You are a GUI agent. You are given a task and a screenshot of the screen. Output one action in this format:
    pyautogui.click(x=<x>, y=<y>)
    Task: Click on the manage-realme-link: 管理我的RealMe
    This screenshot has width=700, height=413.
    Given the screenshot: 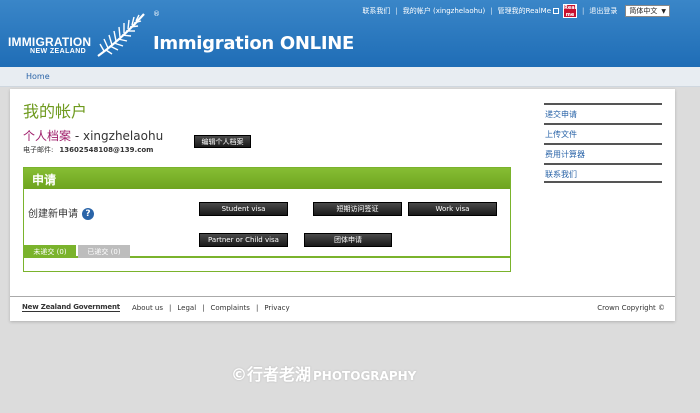 What is the action you would take?
    pyautogui.click(x=524, y=11)
    